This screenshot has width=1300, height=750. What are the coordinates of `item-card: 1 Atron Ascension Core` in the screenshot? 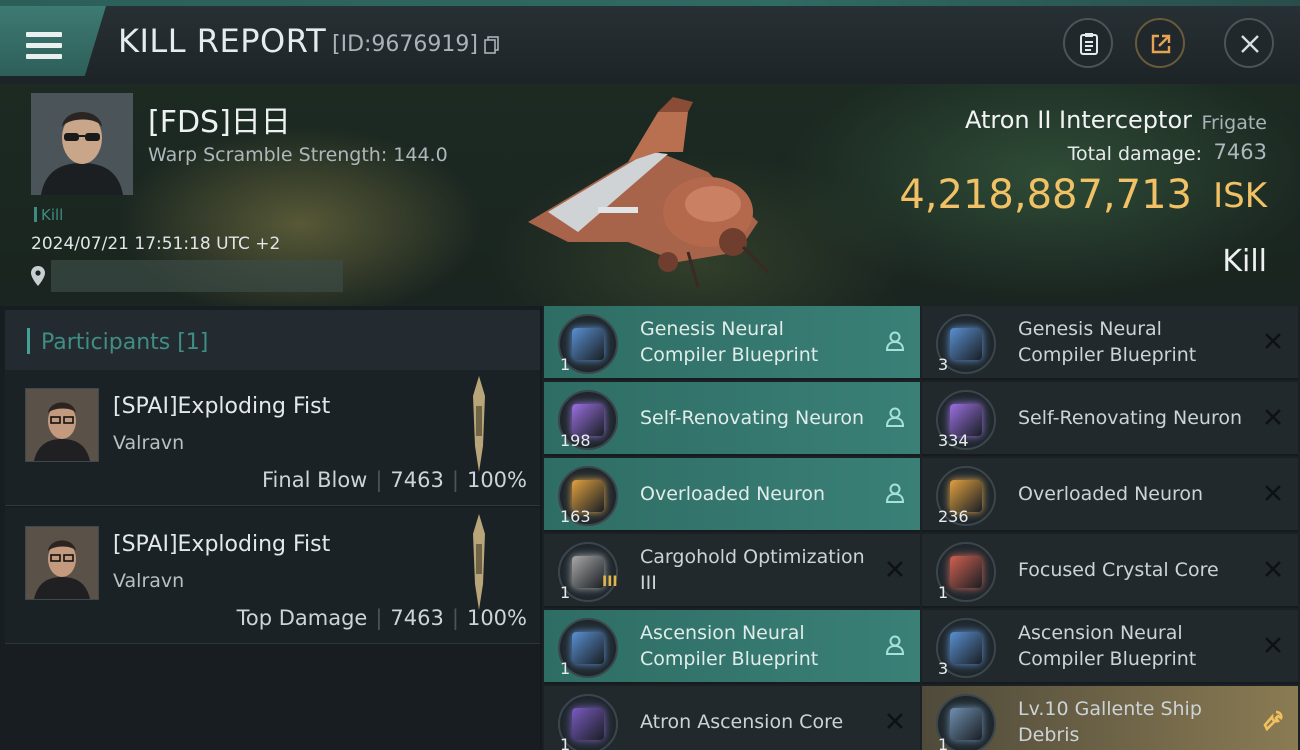 It's located at (732, 718).